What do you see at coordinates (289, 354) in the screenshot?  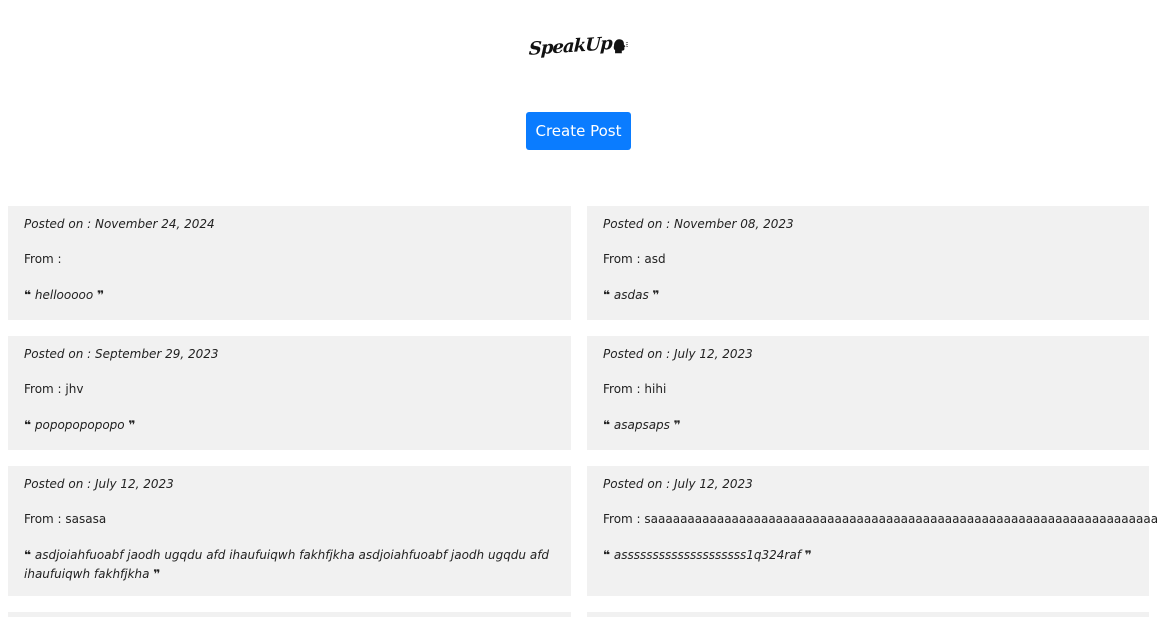 I see `post-date: Posted on : September 29, 2023` at bounding box center [289, 354].